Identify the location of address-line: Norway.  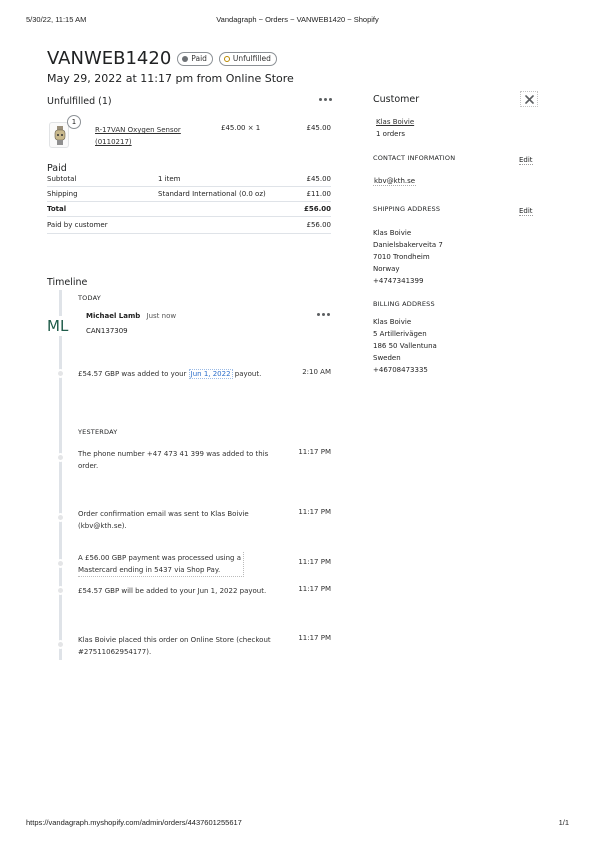
(386, 269).